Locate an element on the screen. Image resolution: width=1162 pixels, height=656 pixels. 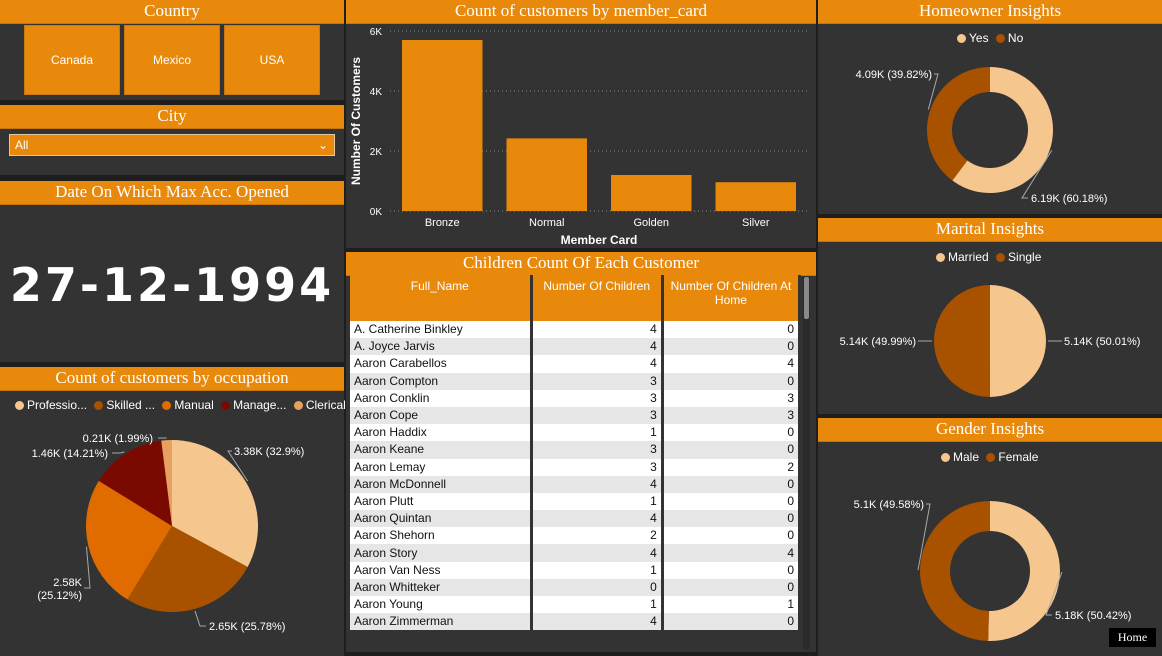
country-button-usa: USA is located at coordinates (272, 60).